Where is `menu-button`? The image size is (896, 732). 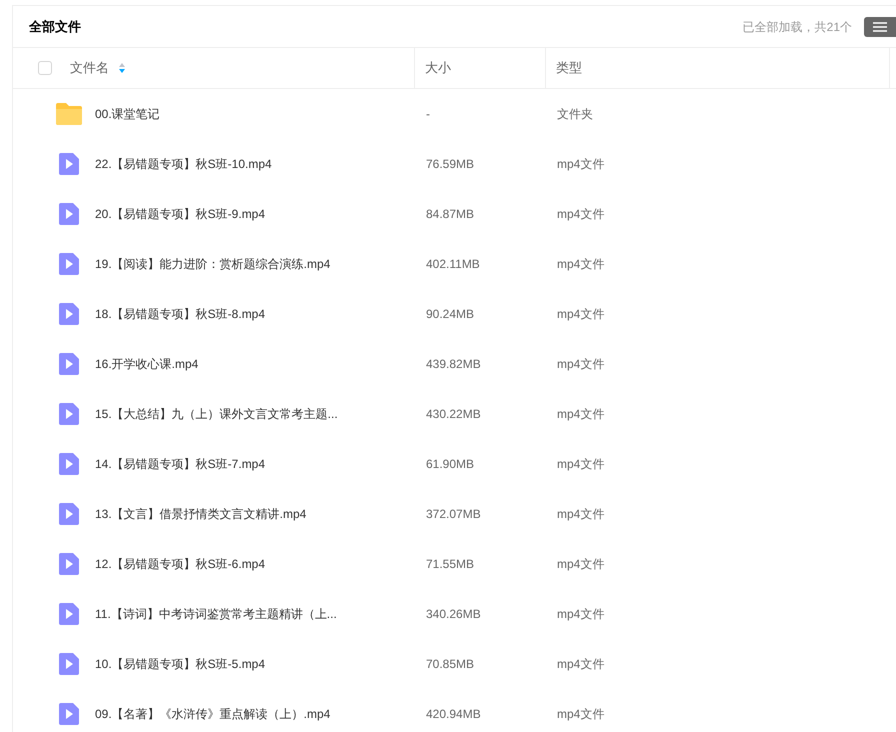
menu-button is located at coordinates (880, 26).